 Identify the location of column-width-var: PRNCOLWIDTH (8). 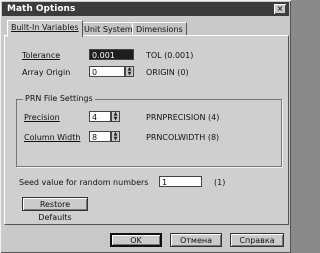
(183, 137).